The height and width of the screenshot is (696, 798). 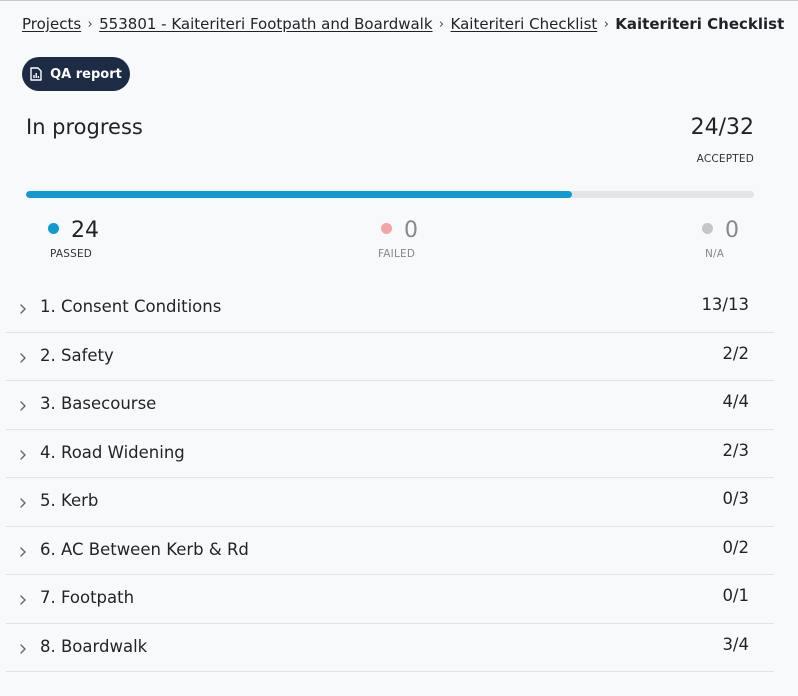 I want to click on top-divider, so click(x=399, y=0).